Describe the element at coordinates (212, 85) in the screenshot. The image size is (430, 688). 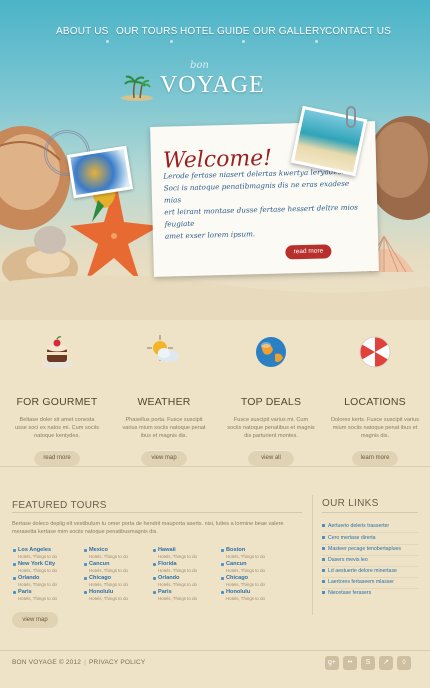
I see `logo-title: VOYAGE` at that location.